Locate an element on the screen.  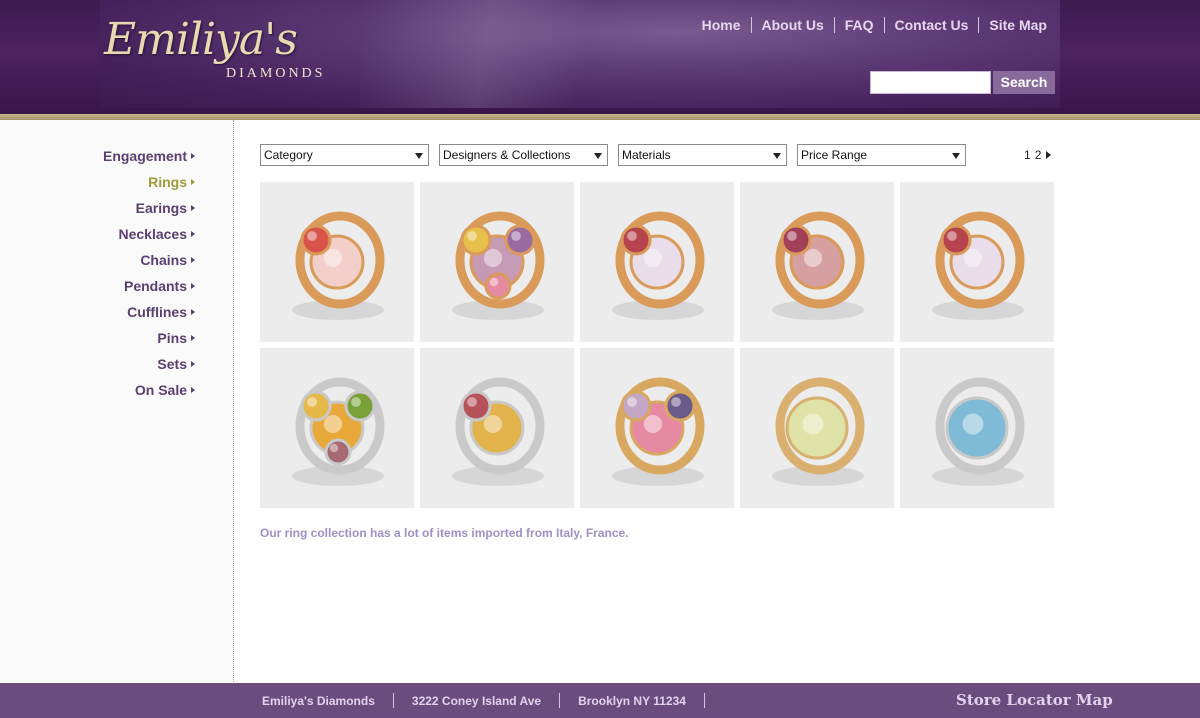
sidebar-item-cufflines: Cufflines is located at coordinates (149, 316).